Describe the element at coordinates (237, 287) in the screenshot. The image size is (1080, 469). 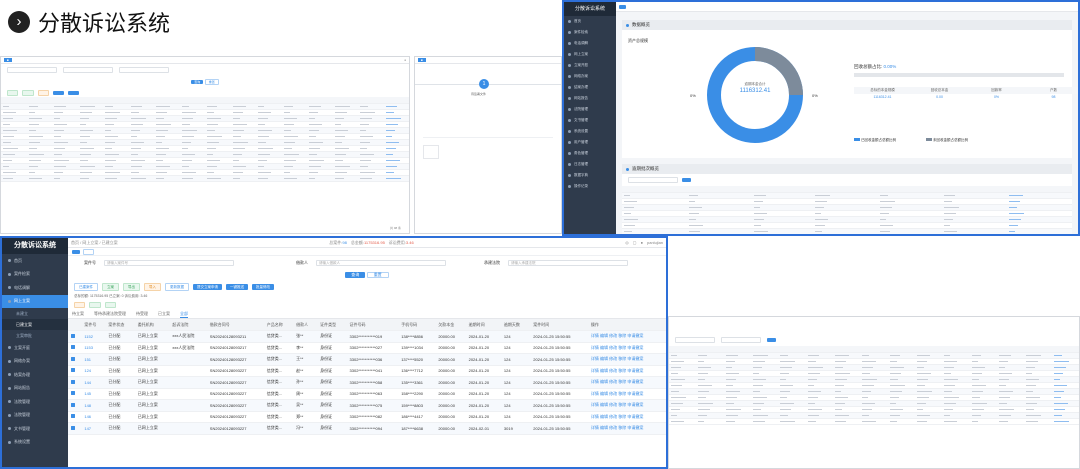
I see `action-button: 一键推送` at that location.